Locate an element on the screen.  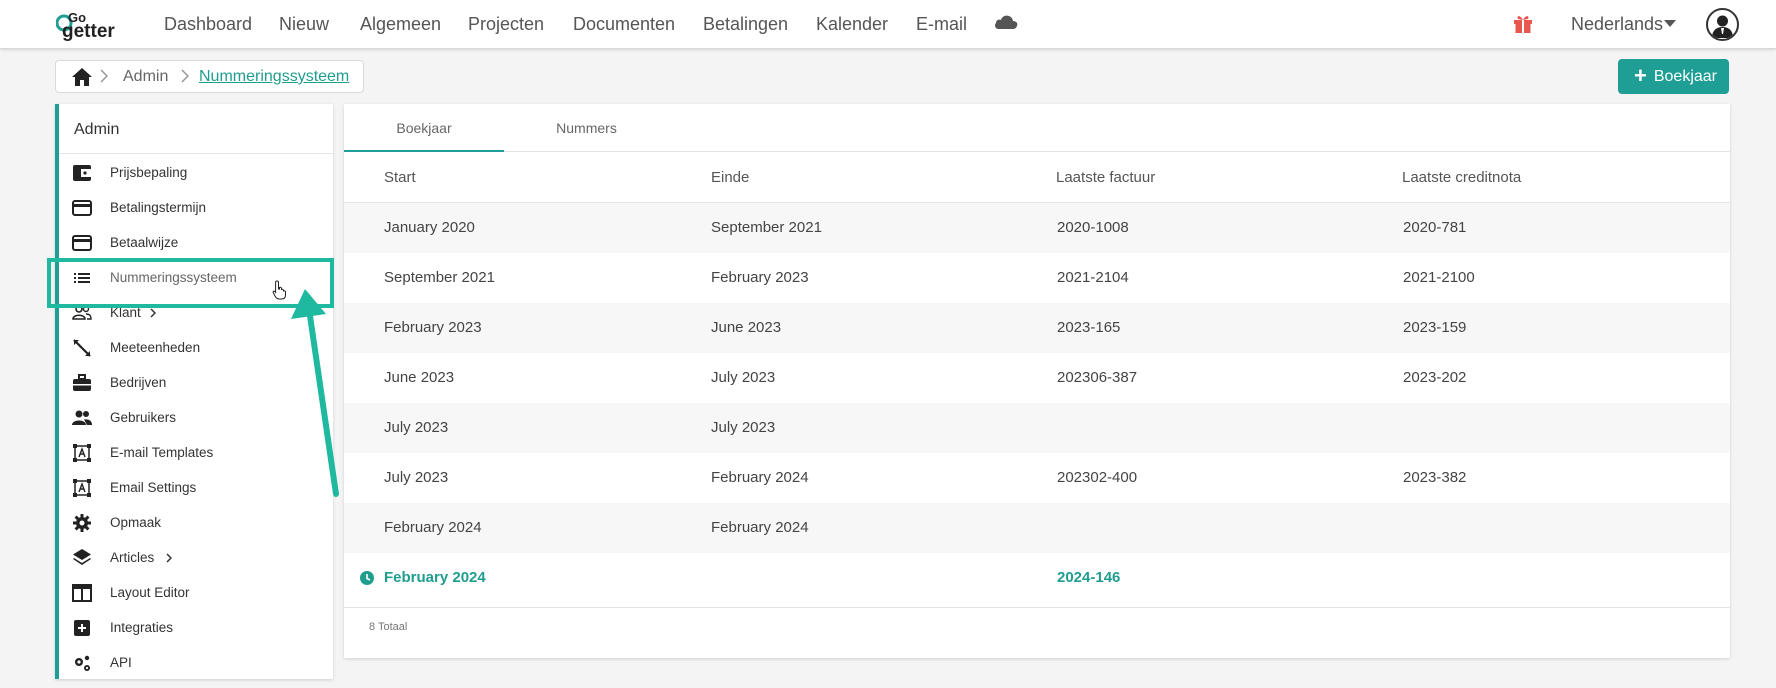
user-avatar is located at coordinates (1722, 24).